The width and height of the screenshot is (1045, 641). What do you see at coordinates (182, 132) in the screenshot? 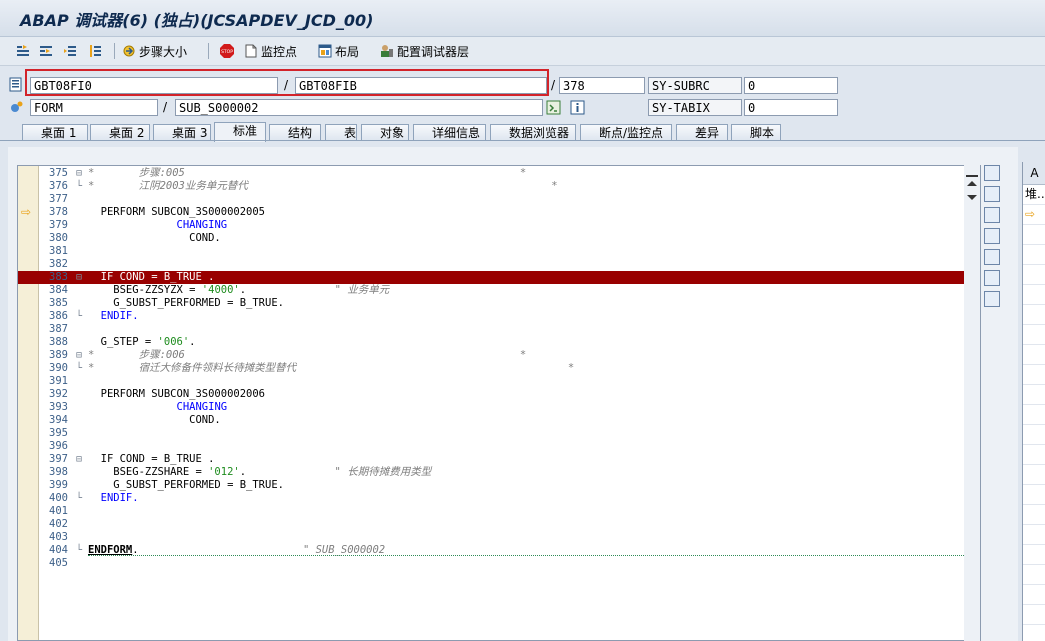
I see `tab-3: 桌面 3` at bounding box center [182, 132].